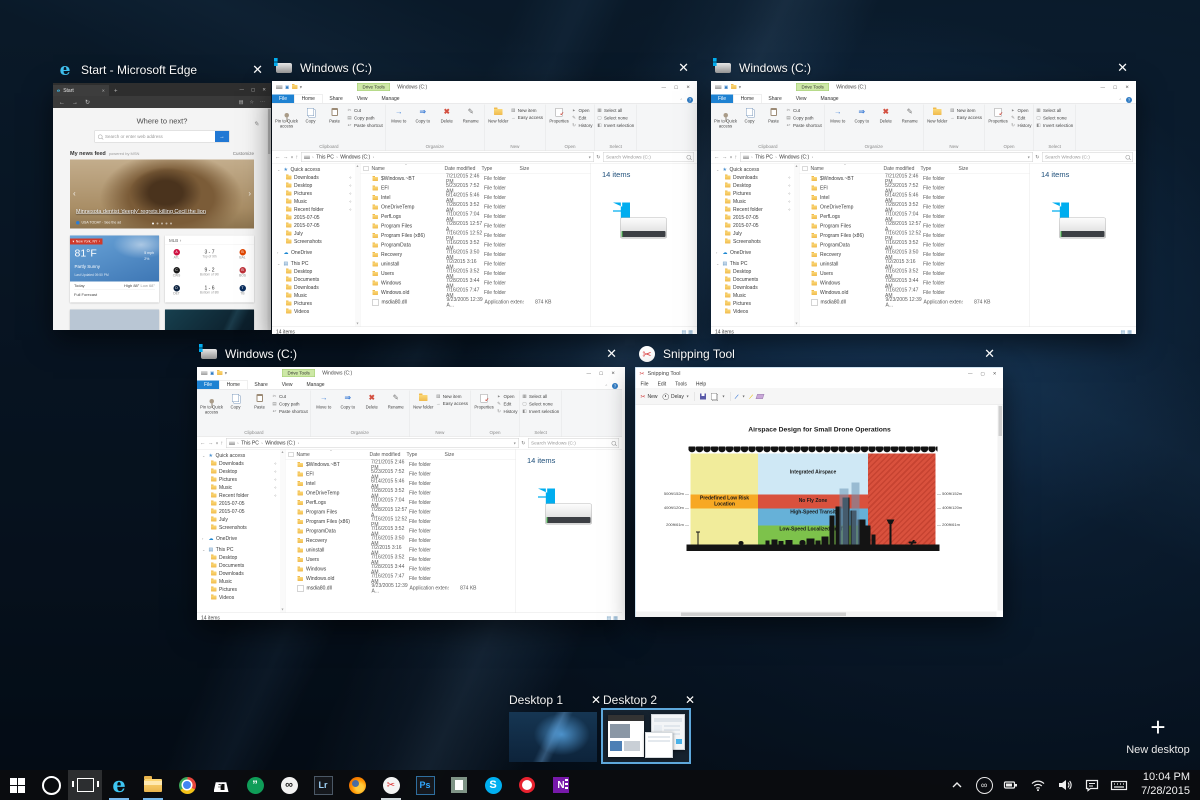  Describe the element at coordinates (423, 400) in the screenshot. I see `ribbon-button-new-folder: New folder` at that location.